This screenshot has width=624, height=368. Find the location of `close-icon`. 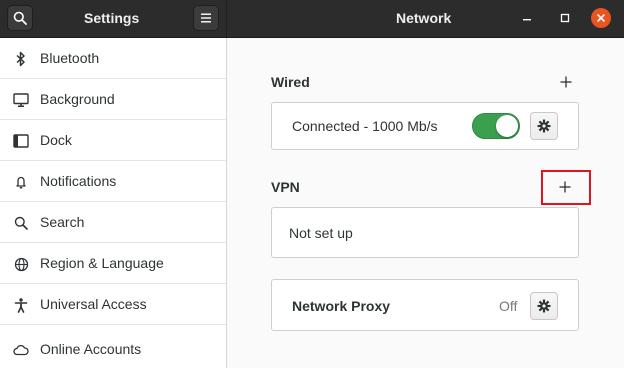

close-icon is located at coordinates (601, 18).